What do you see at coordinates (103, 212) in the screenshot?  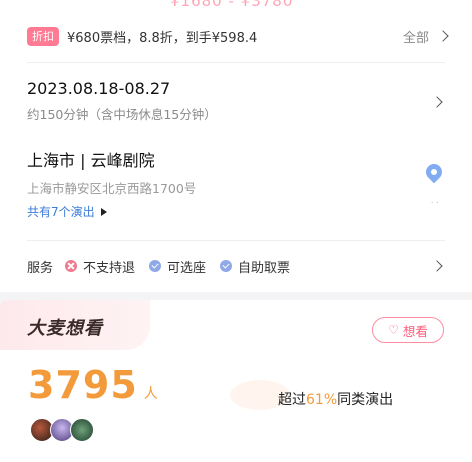 I see `triangle-right-icon` at bounding box center [103, 212].